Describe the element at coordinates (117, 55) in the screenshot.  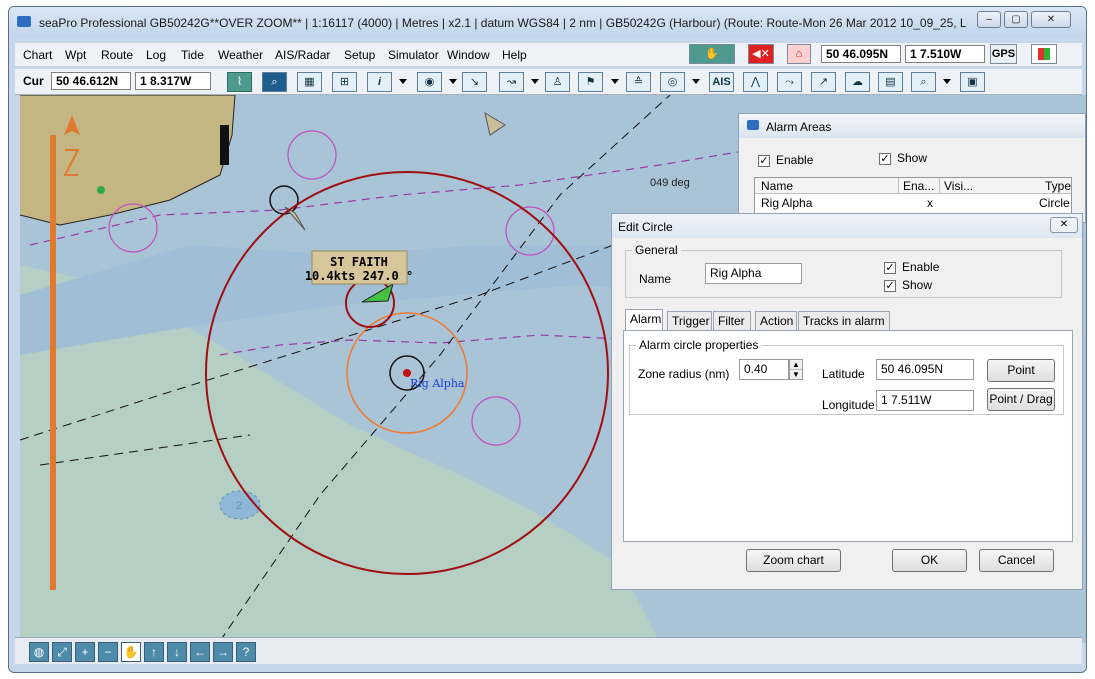
I see `menu-route: Route` at that location.